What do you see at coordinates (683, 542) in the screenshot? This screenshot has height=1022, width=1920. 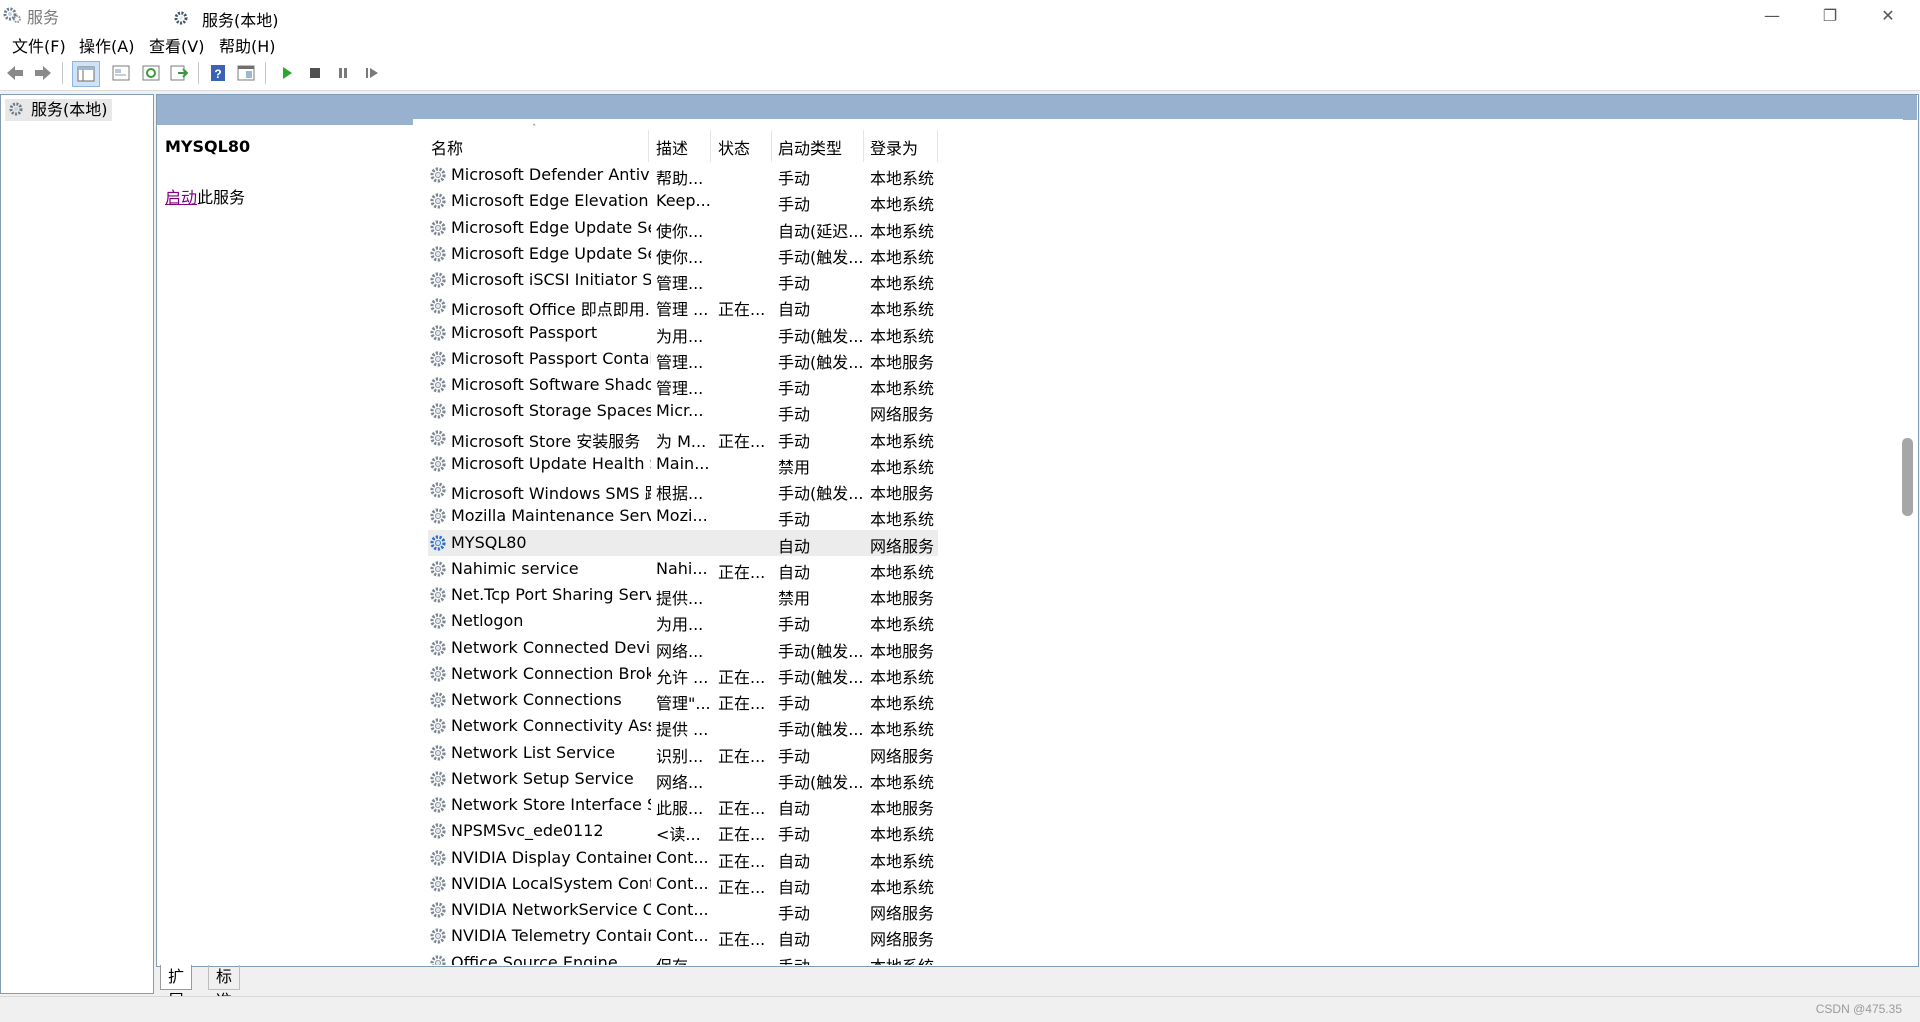 I see `table-row: MYSQL80 自动 网络服务` at bounding box center [683, 542].